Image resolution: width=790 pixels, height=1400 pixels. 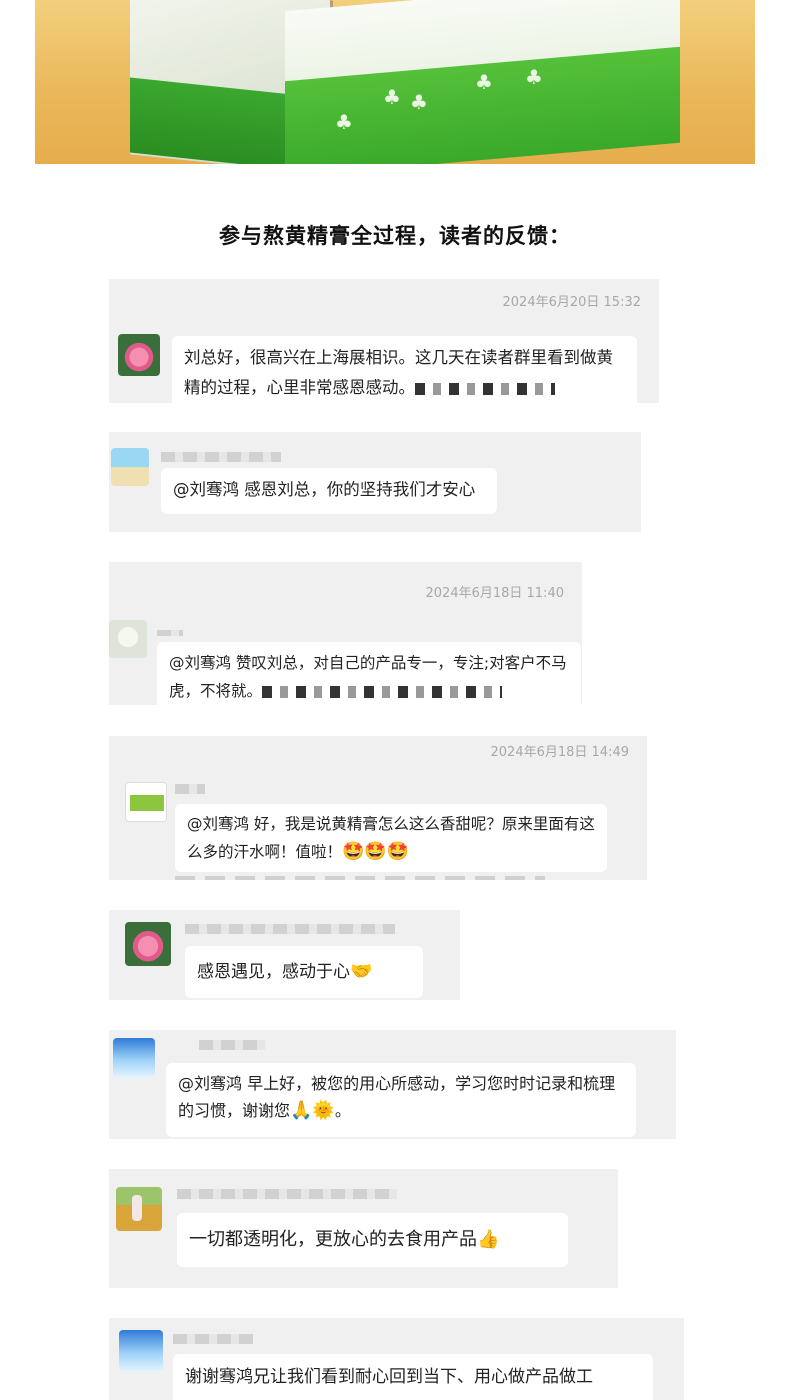 I want to click on beach-avatar, so click(x=130, y=467).